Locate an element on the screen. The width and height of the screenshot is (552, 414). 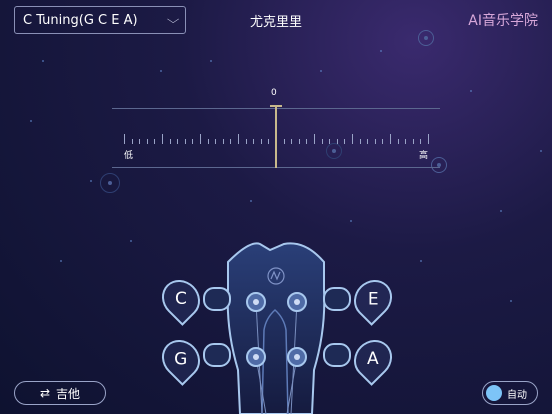
tuning-needle is located at coordinates (276, 136).